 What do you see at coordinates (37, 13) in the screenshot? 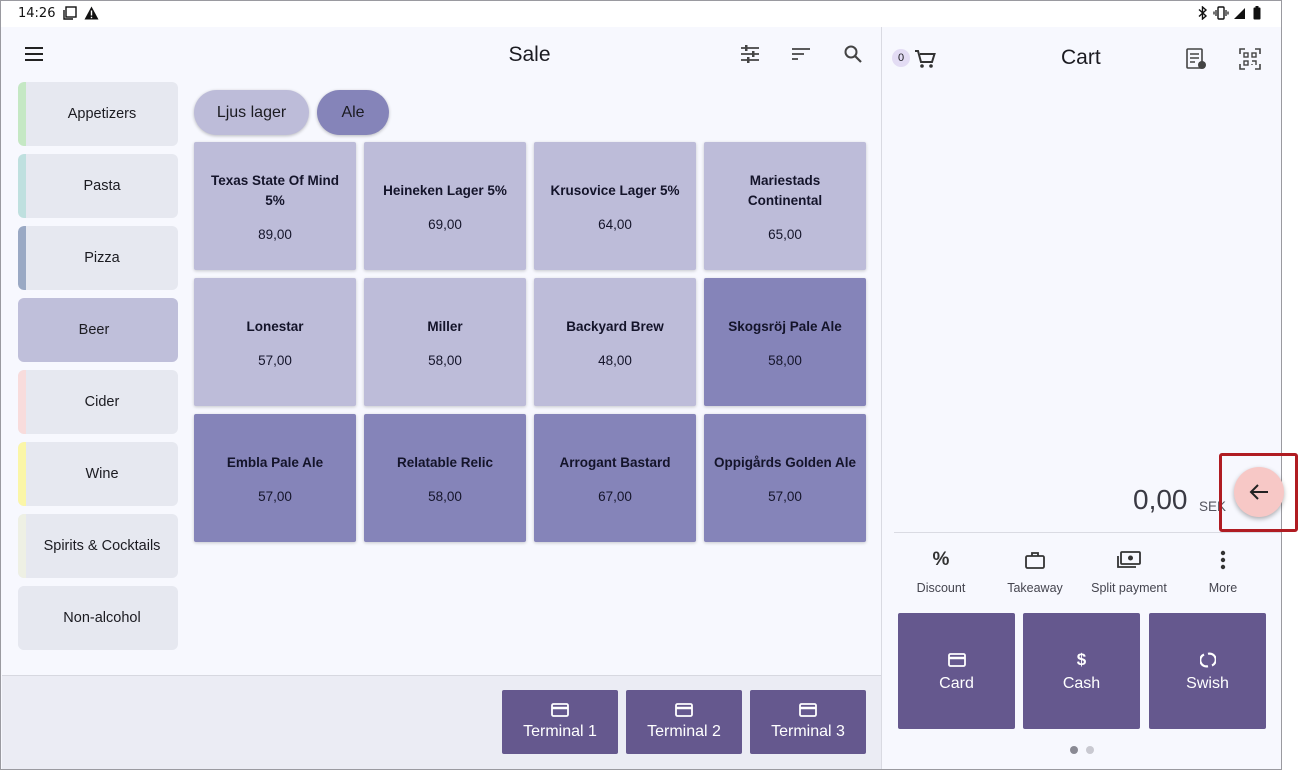
I see `status-time: 14:26` at bounding box center [37, 13].